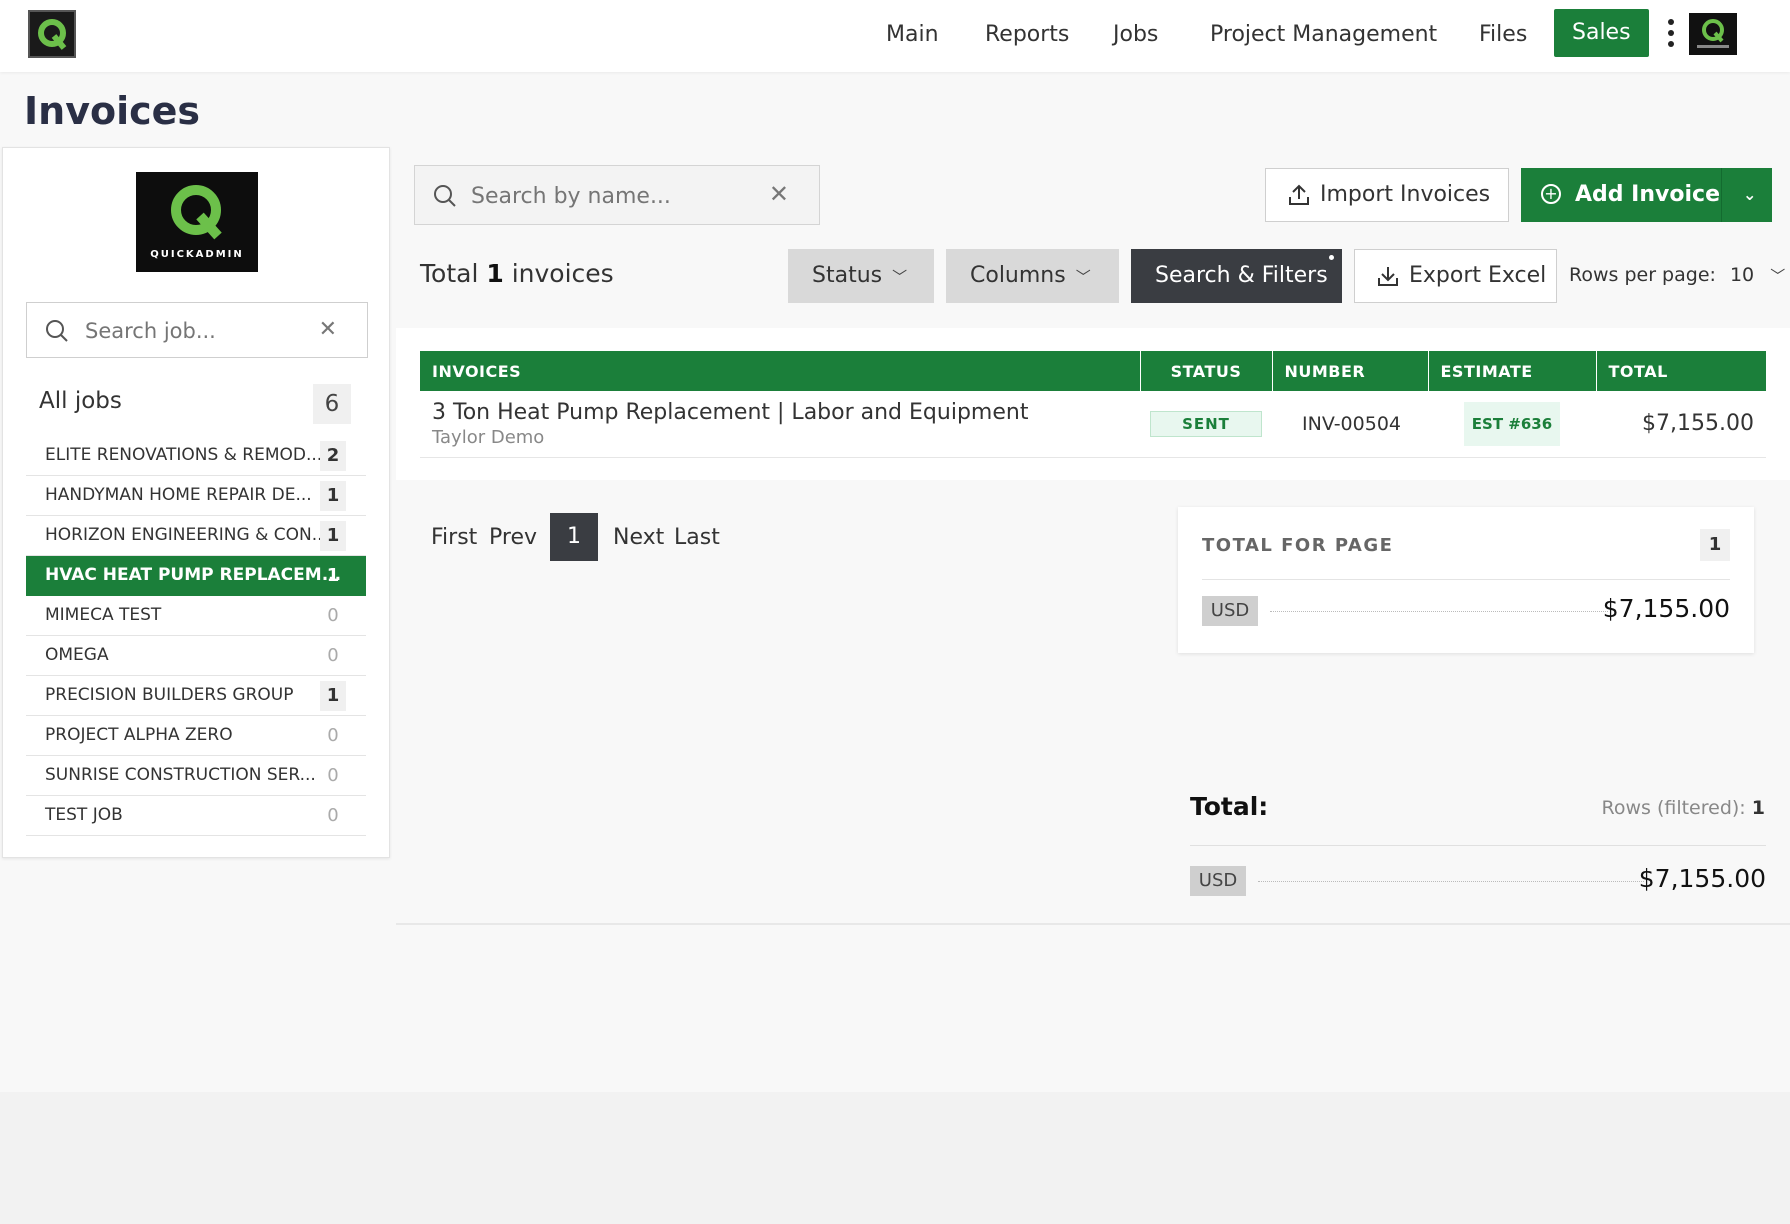  What do you see at coordinates (1512, 371) in the screenshot?
I see `column-header-estimate: ESTIMATE` at bounding box center [1512, 371].